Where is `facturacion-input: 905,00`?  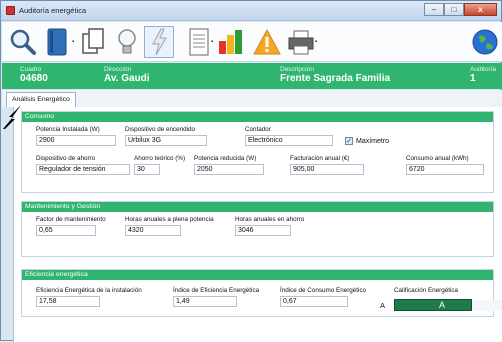
facturacion-input: 905,00 is located at coordinates (327, 169).